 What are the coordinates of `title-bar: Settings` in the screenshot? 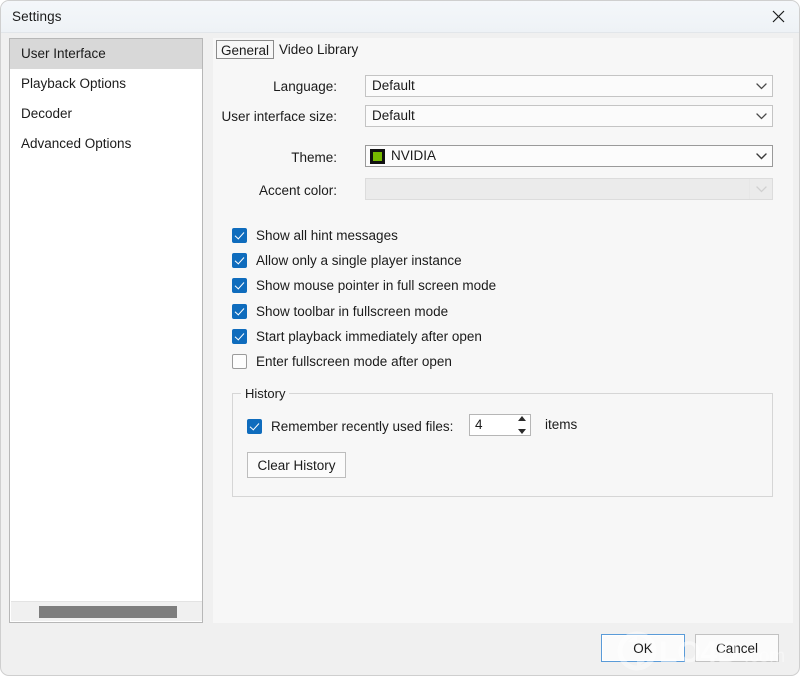 It's located at (400, 17).